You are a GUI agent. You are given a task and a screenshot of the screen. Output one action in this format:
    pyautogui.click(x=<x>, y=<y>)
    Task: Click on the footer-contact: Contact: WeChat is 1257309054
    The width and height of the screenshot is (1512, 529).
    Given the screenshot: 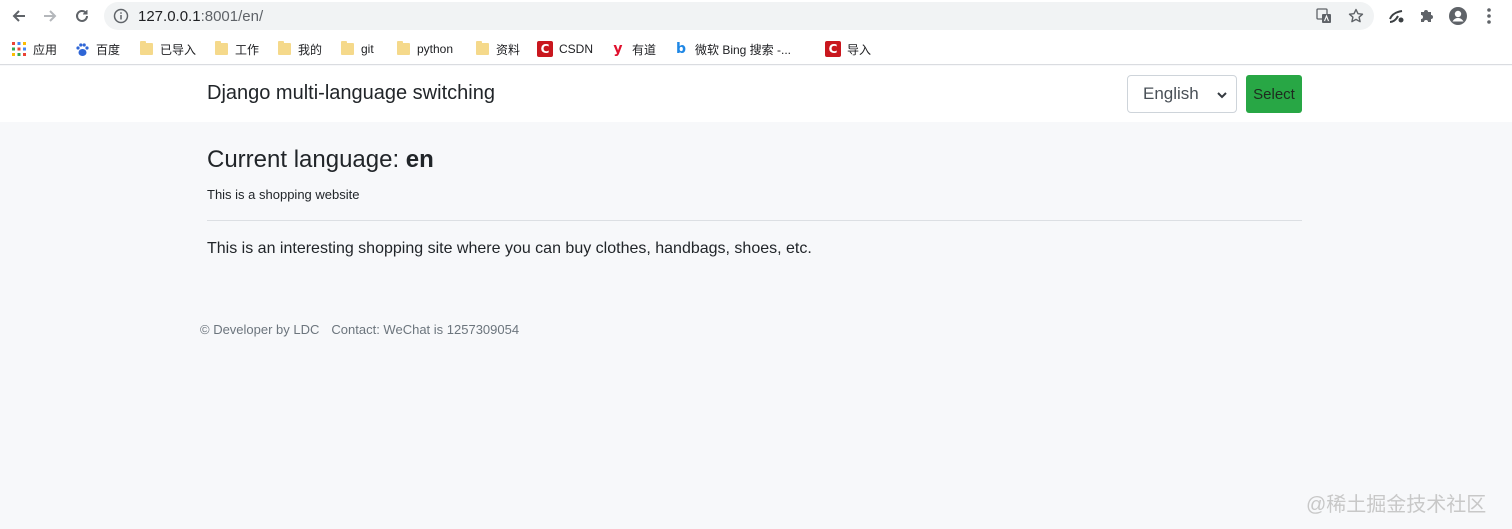 What is the action you would take?
    pyautogui.click(x=425, y=329)
    